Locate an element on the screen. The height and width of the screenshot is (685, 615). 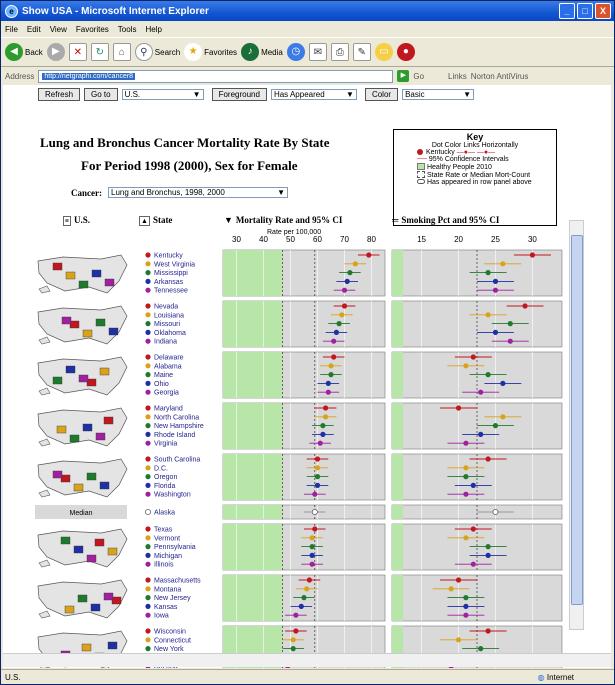
panel-scroll-thumb is located at coordinates (577, 420).